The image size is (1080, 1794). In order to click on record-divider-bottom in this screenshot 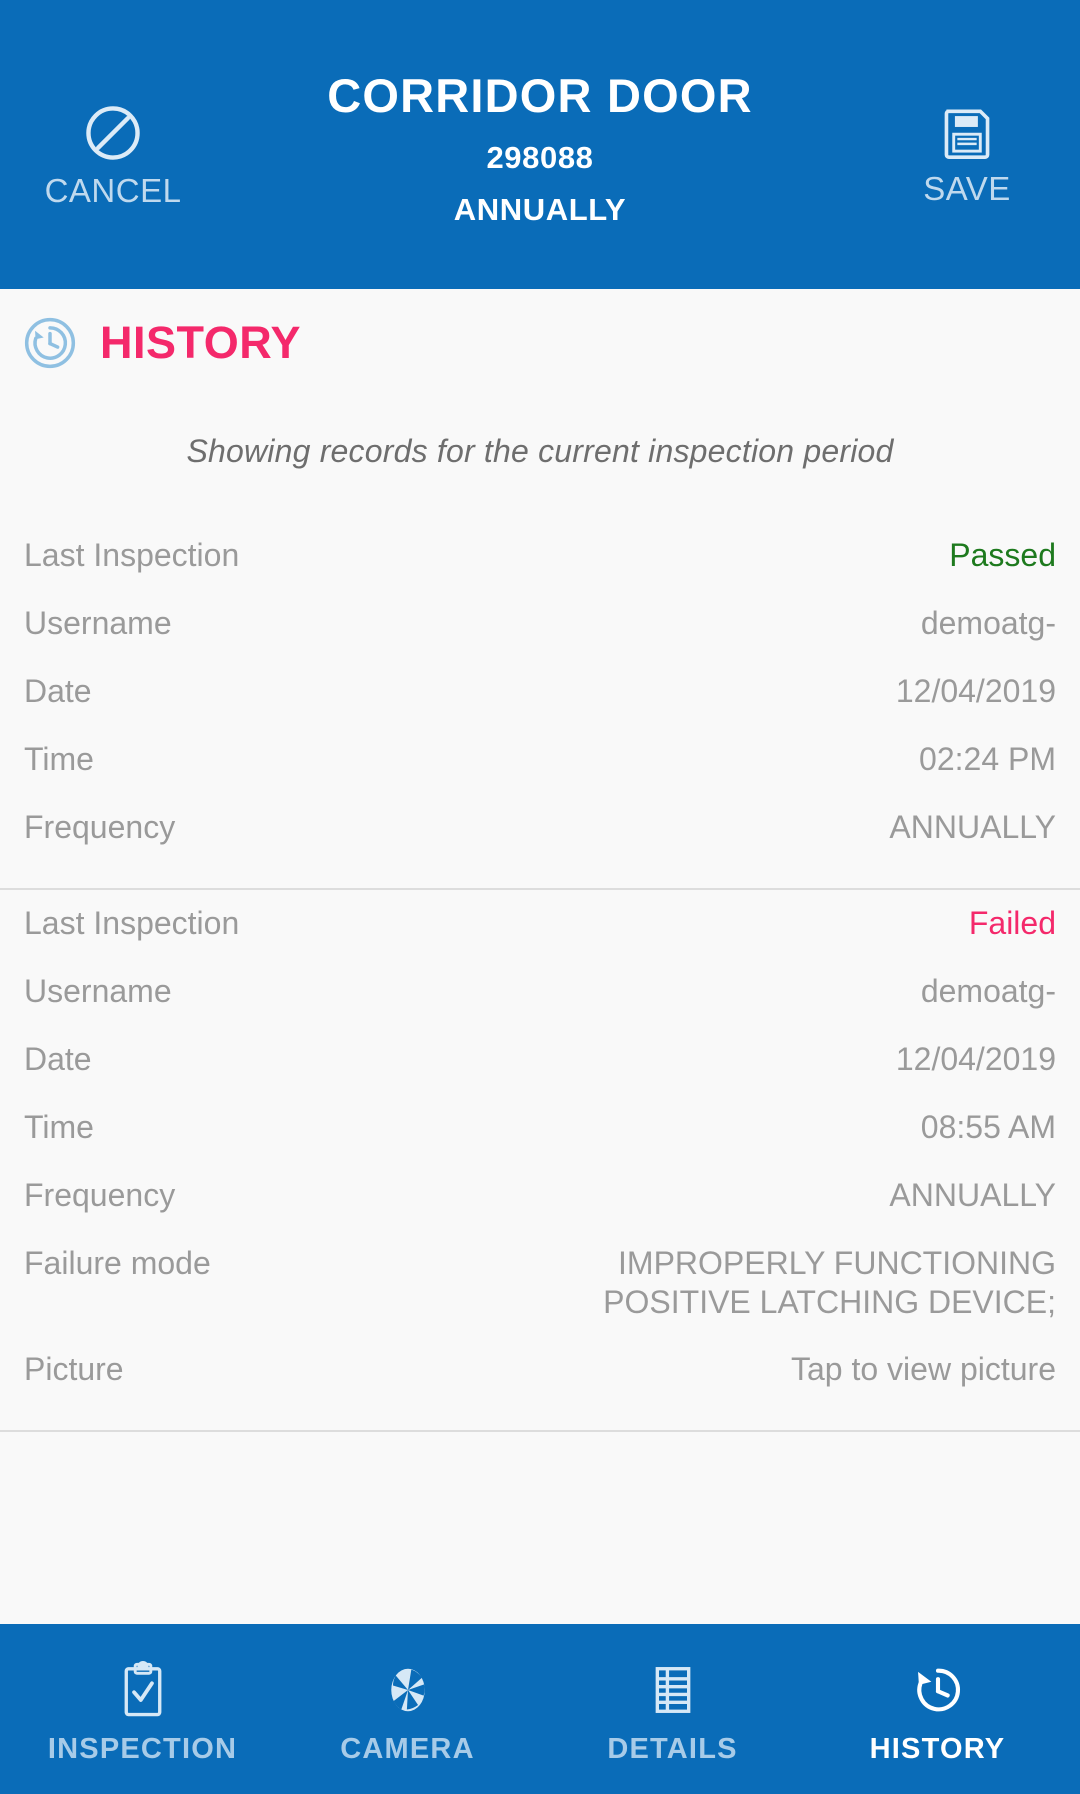, I will do `click(540, 1431)`.